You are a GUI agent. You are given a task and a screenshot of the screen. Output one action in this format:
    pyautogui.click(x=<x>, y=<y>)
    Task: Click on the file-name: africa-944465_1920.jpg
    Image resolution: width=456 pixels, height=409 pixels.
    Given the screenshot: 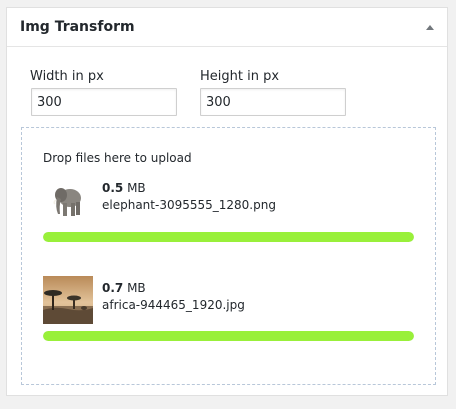 What is the action you would take?
    pyautogui.click(x=173, y=305)
    